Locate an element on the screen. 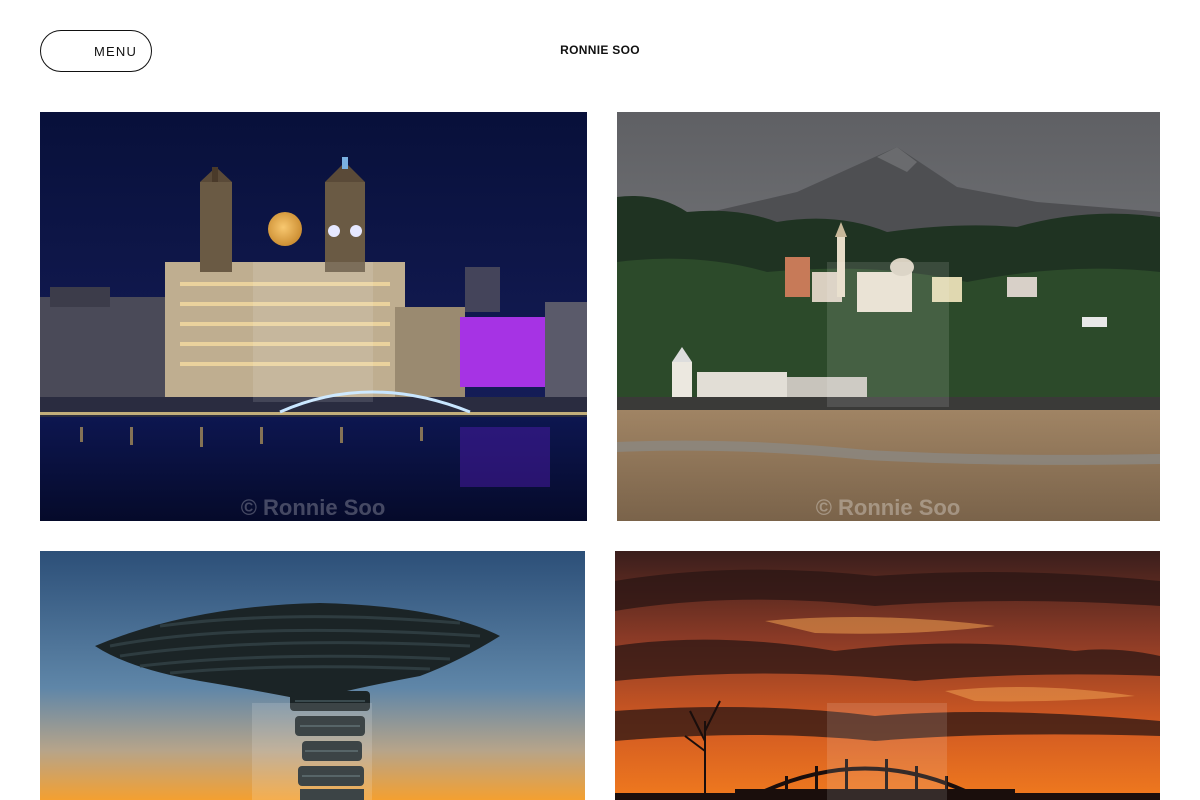 Image resolution: width=1200 pixels, height=800 pixels. photo-sculpture-image is located at coordinates (312, 675).